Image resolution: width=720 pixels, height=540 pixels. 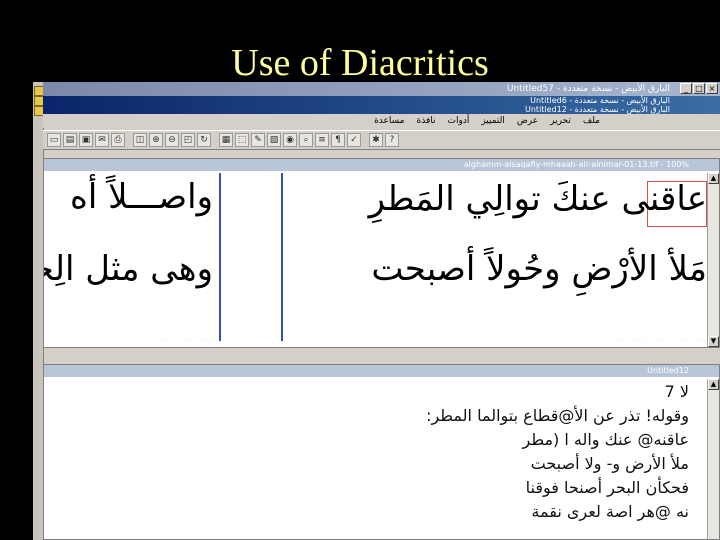 I want to click on menu-recognition: التمييز, so click(x=493, y=121).